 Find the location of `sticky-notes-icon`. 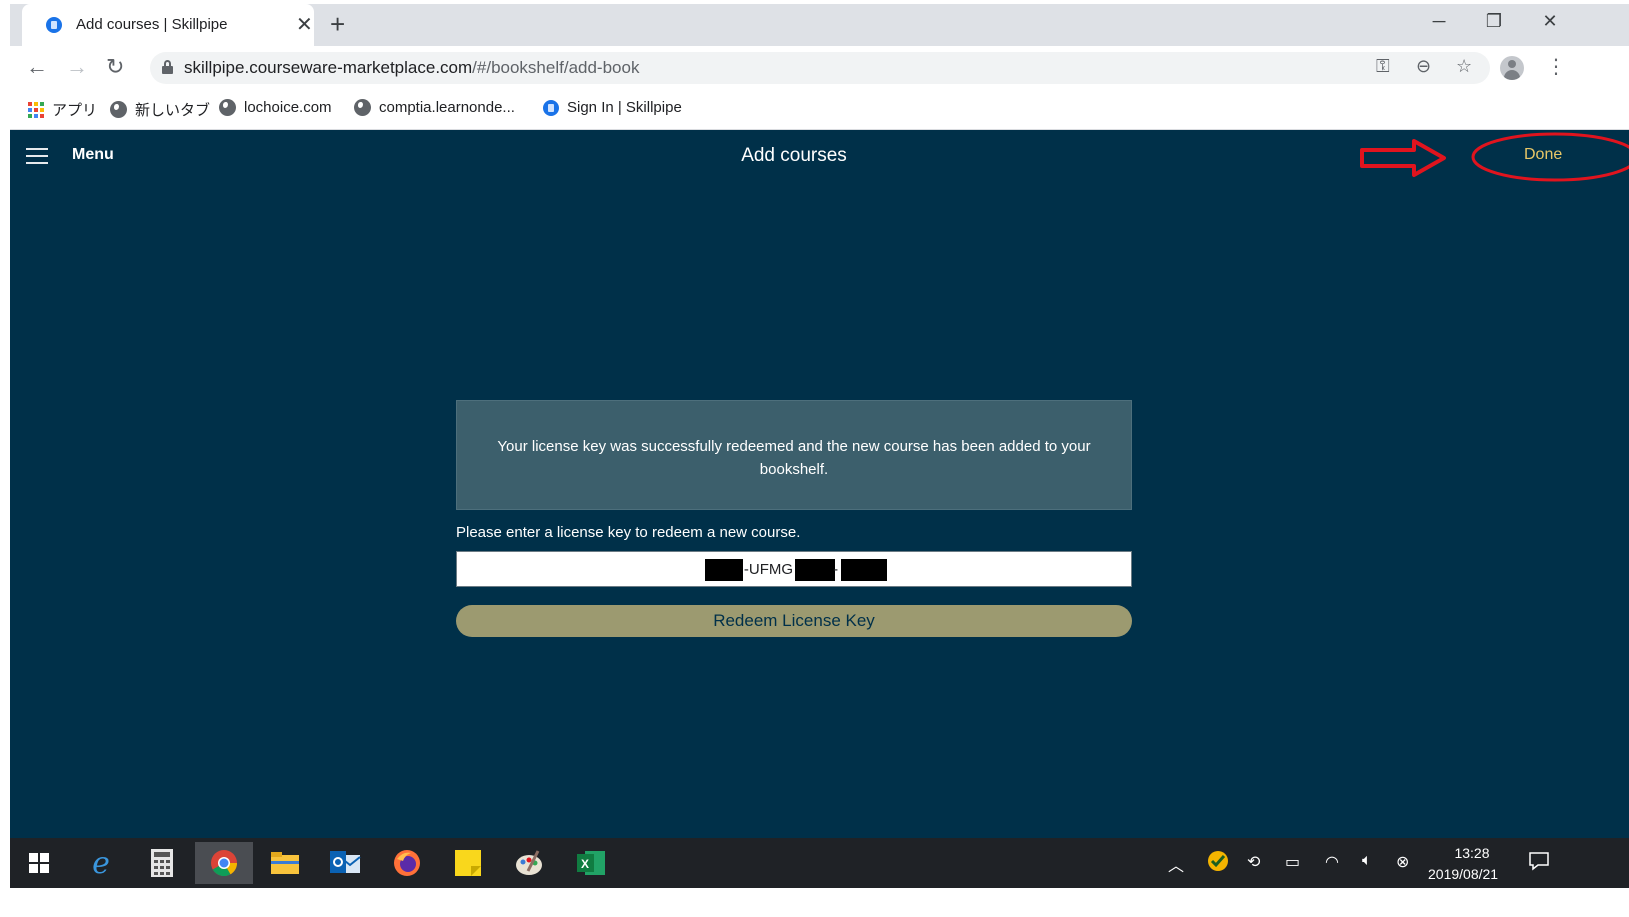

sticky-notes-icon is located at coordinates (468, 863).